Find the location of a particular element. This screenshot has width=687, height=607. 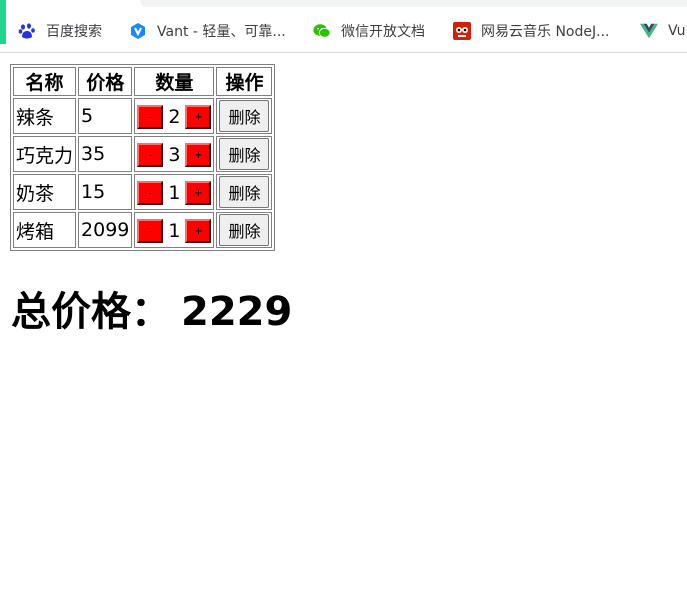

item-name: 奶茶 is located at coordinates (45, 192).